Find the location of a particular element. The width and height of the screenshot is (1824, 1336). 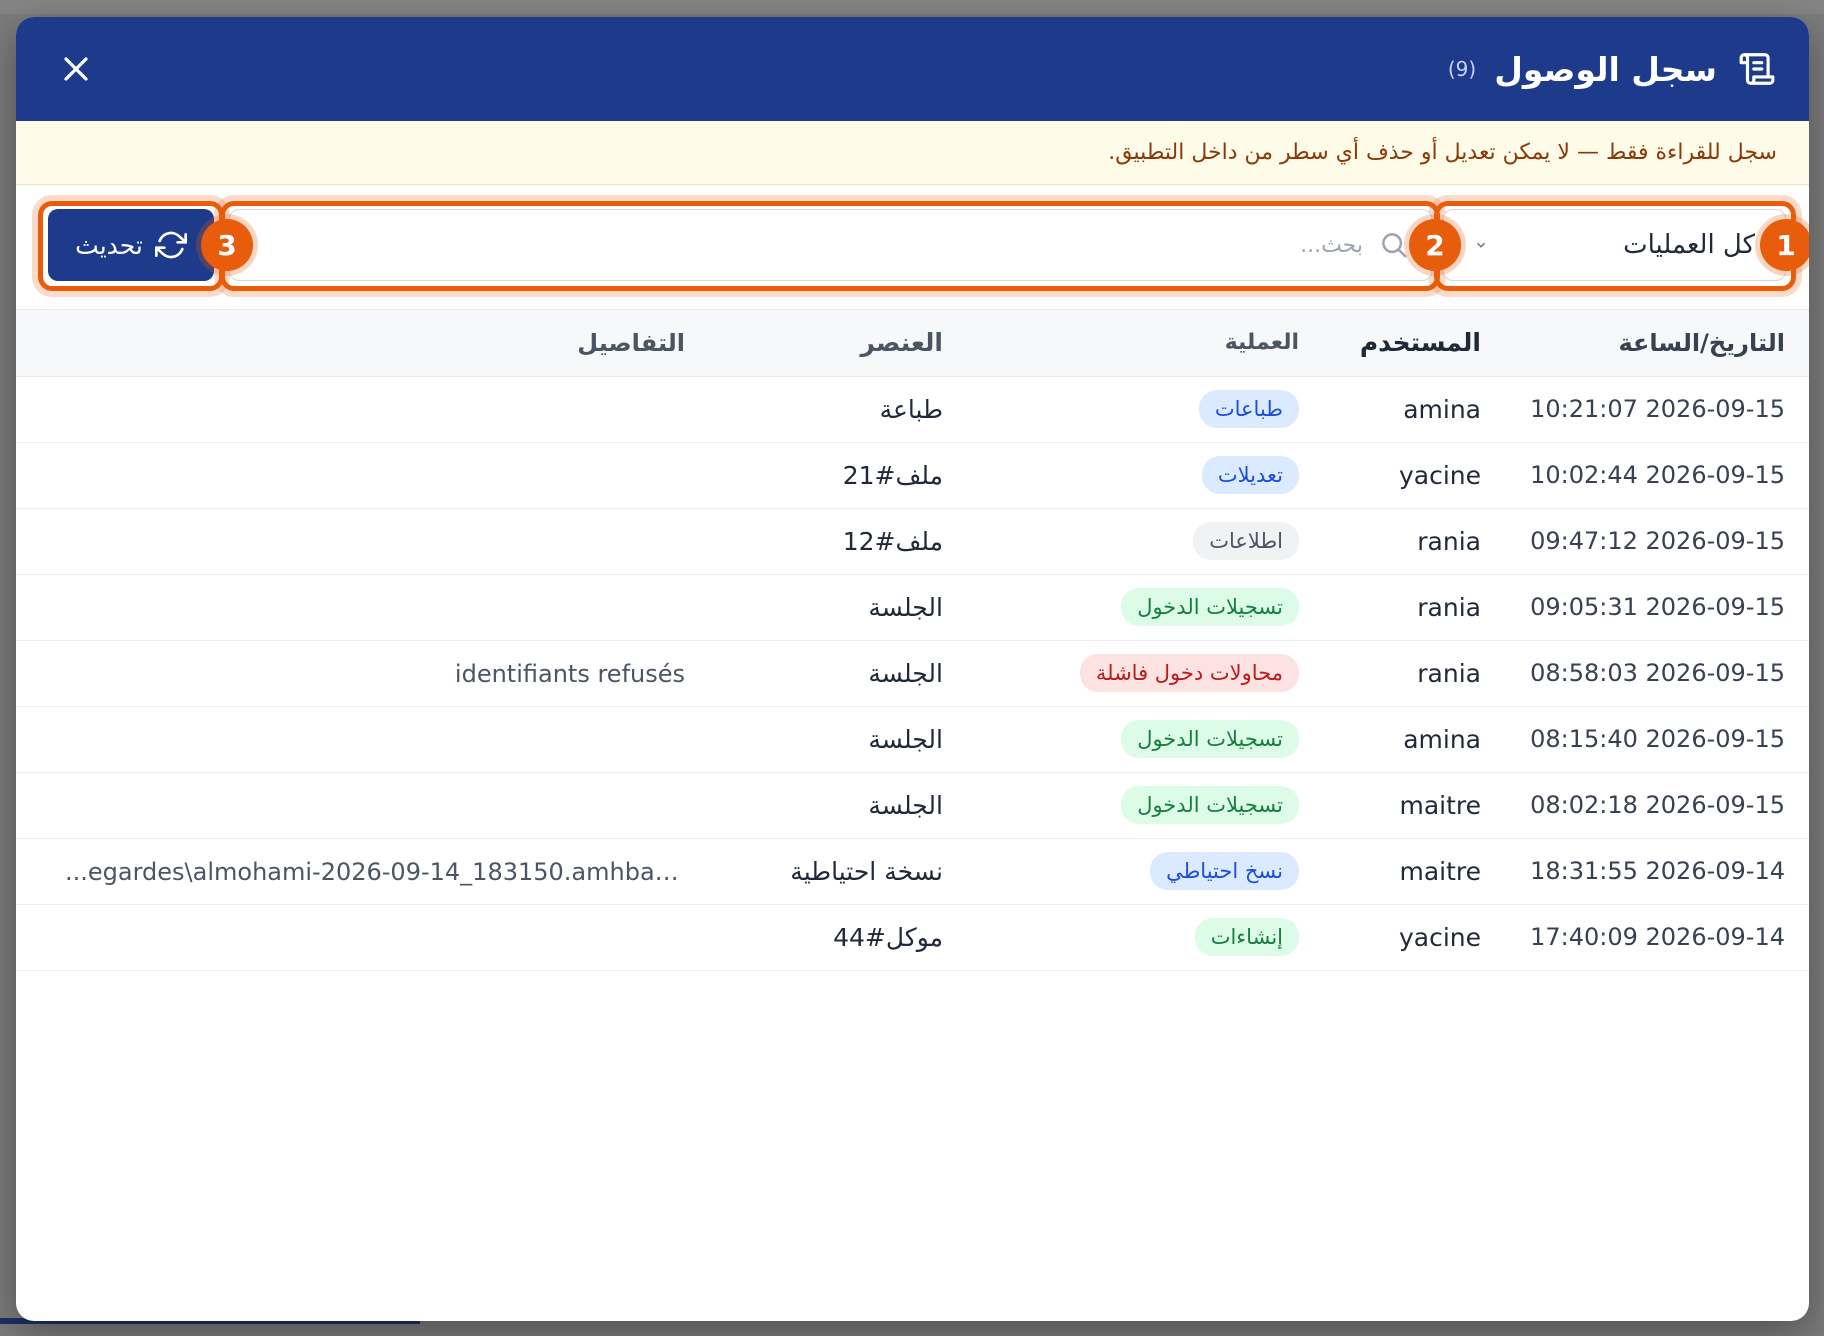

entry-count: (9) is located at coordinates (1462, 69).